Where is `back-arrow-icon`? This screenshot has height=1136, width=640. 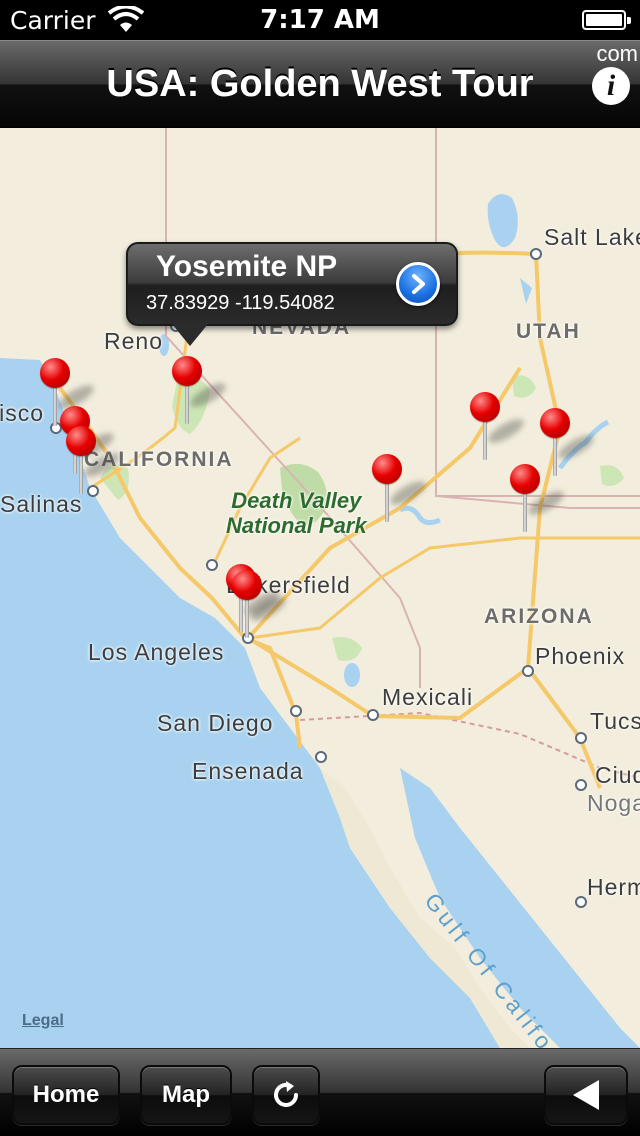
back-arrow-icon is located at coordinates (586, 1095).